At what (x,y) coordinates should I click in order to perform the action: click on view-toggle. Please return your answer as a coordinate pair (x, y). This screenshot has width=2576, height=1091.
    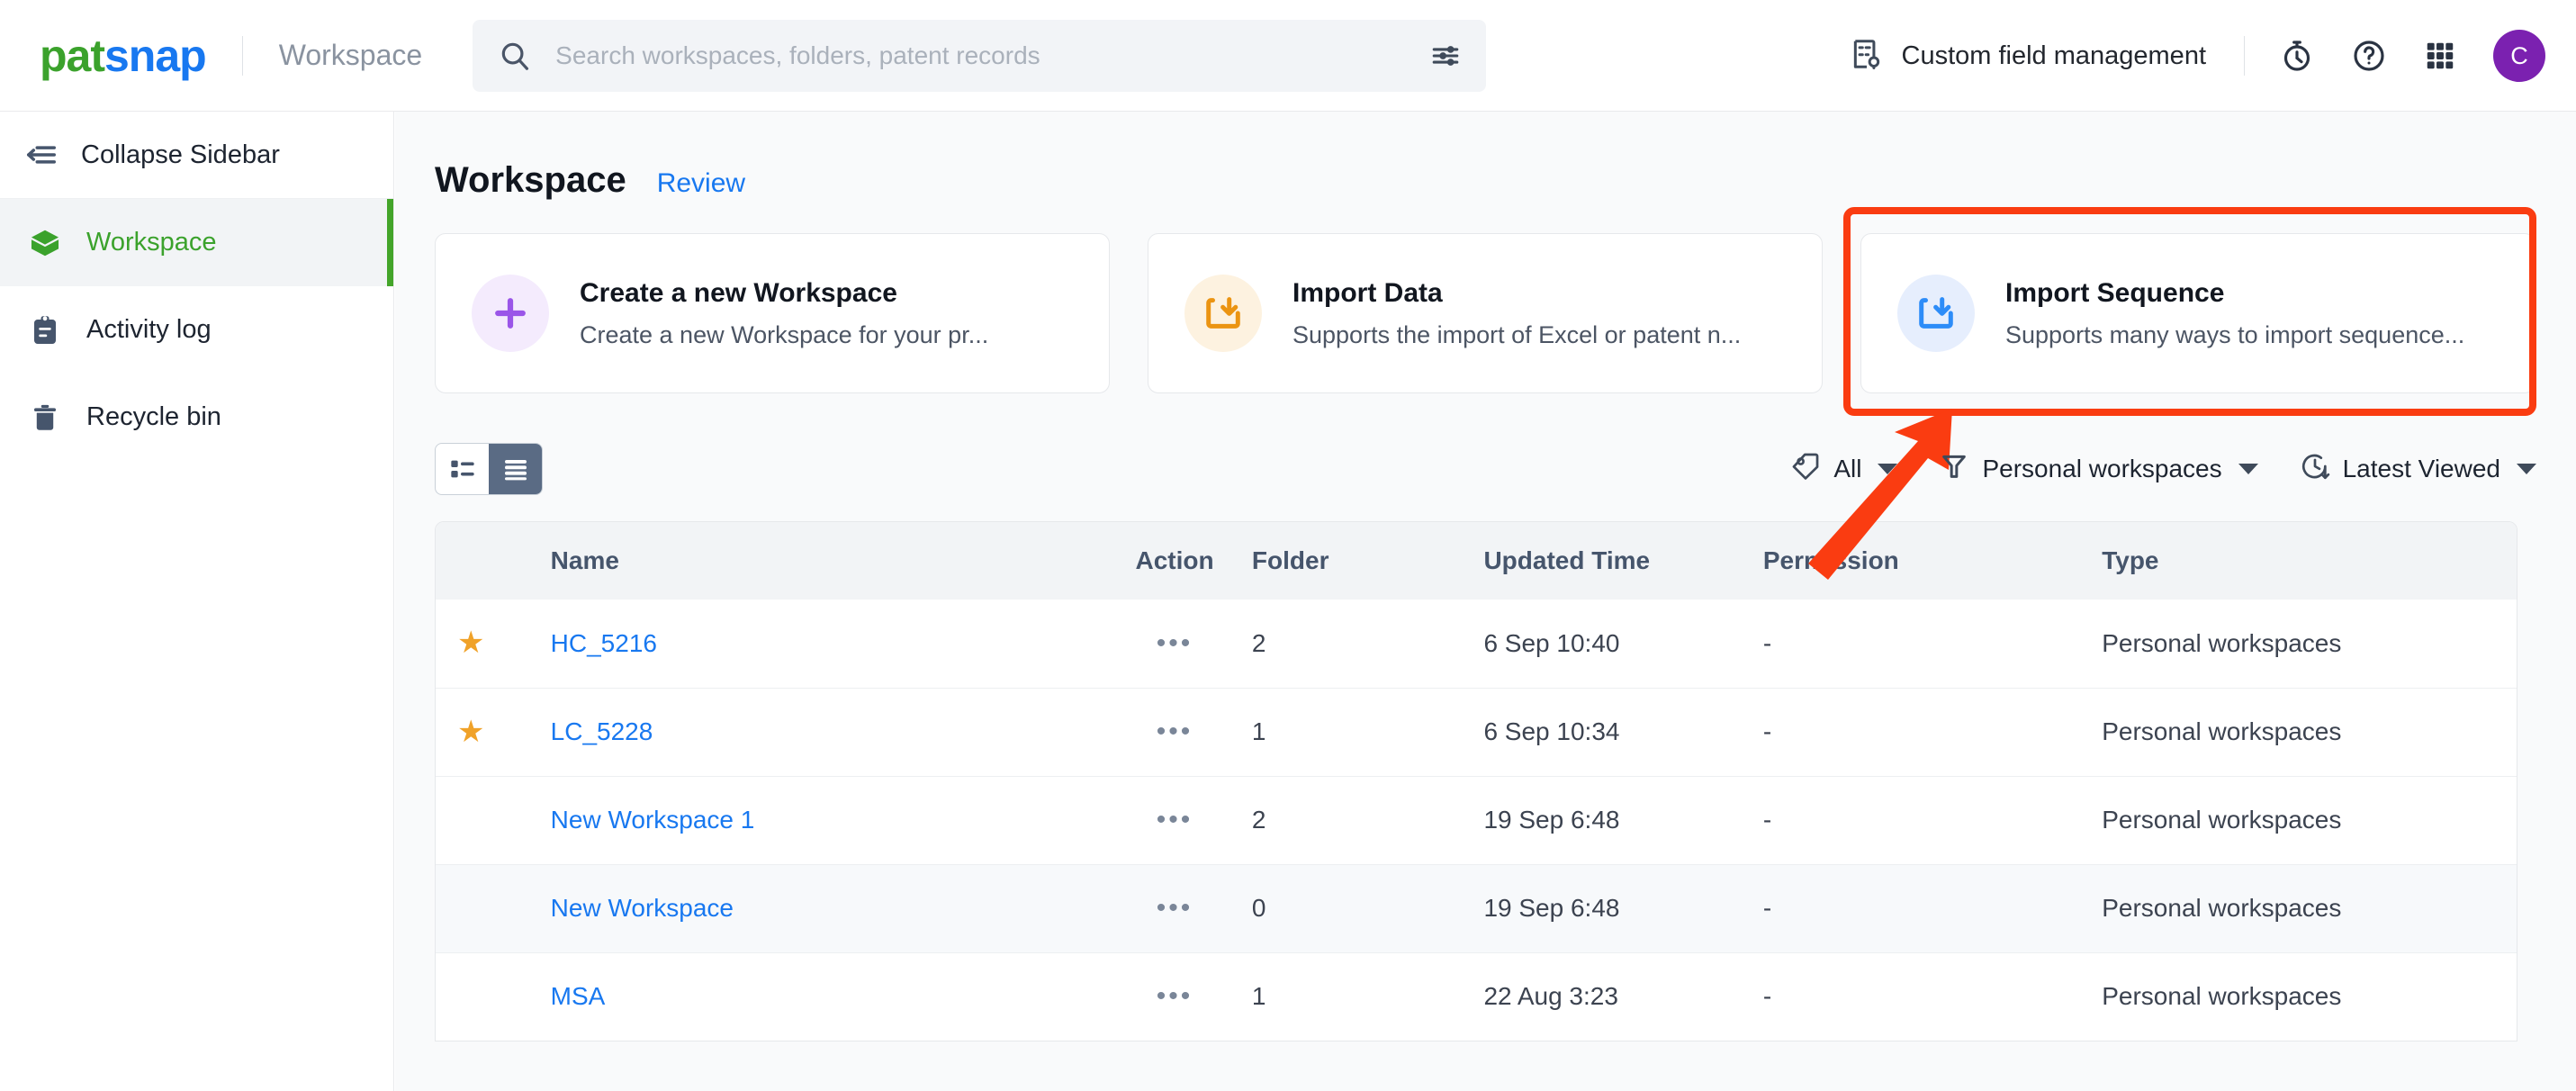
    Looking at the image, I should click on (489, 469).